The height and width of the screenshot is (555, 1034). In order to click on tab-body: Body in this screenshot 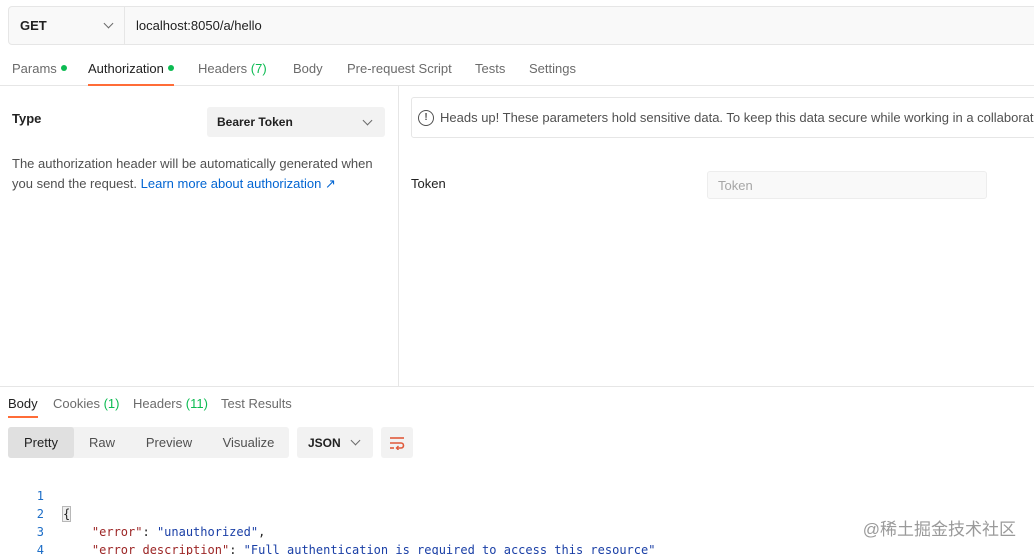, I will do `click(308, 73)`.